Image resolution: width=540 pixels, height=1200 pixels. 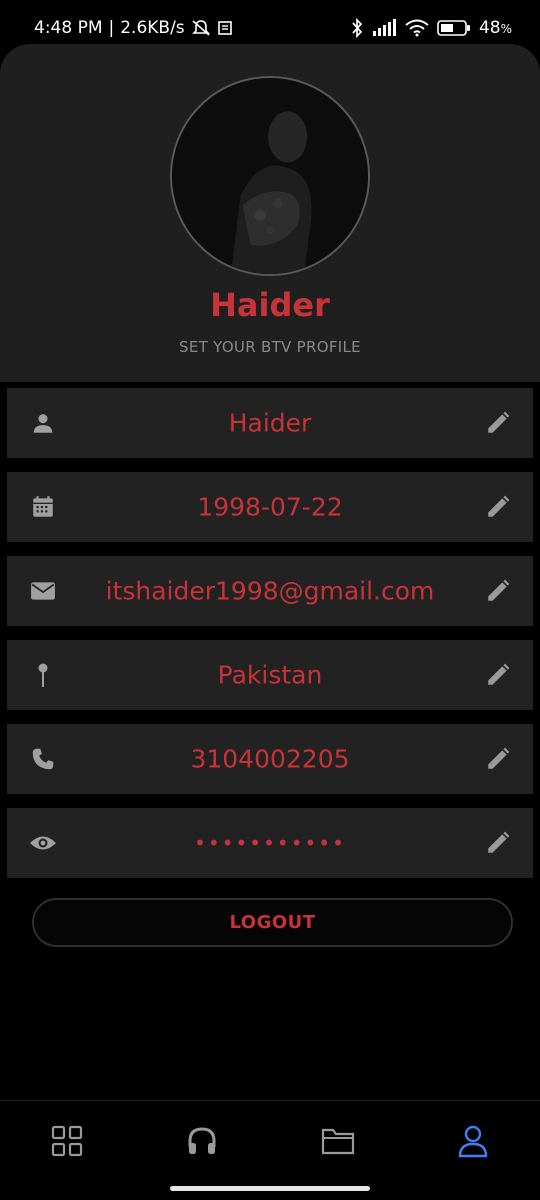 I want to click on profile-name: Haider, so click(x=270, y=305).